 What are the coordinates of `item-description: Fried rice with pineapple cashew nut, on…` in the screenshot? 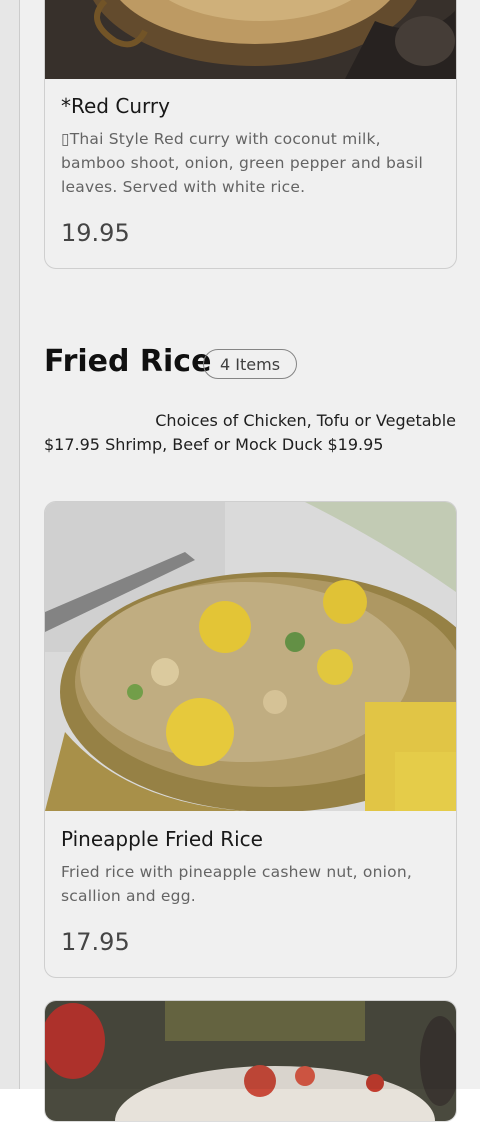 It's located at (236, 884).